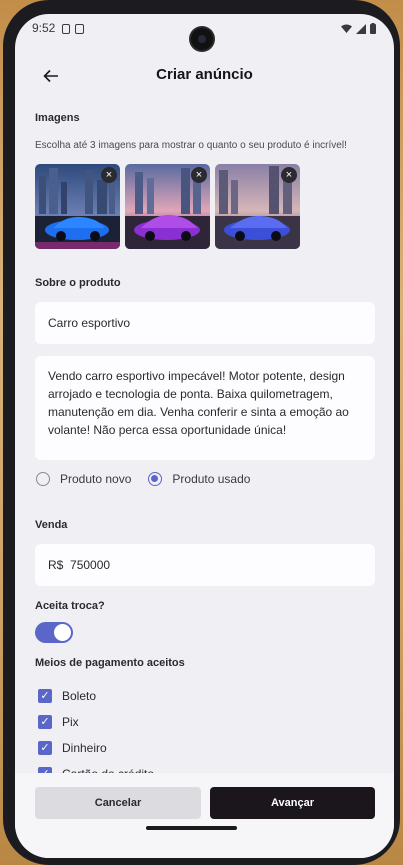 The width and height of the screenshot is (403, 865). I want to click on bottom-action-bar: Cancelar Avançar, so click(204, 815).